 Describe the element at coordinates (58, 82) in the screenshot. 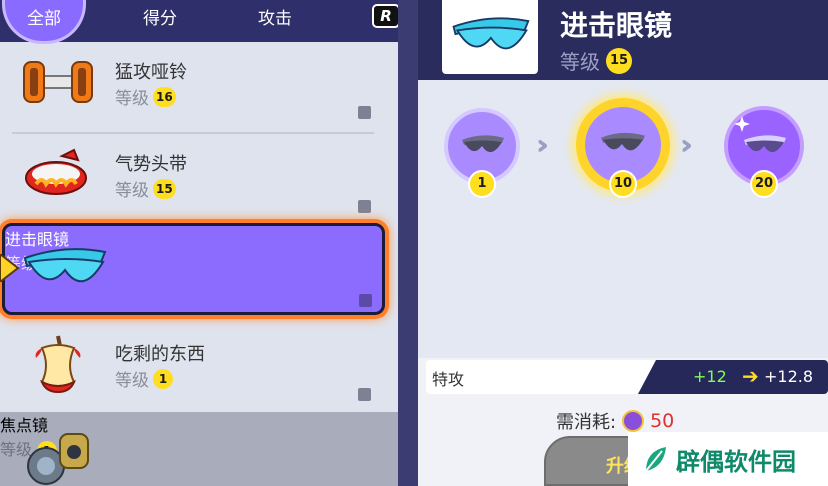

I see `dumbbell-icon` at that location.